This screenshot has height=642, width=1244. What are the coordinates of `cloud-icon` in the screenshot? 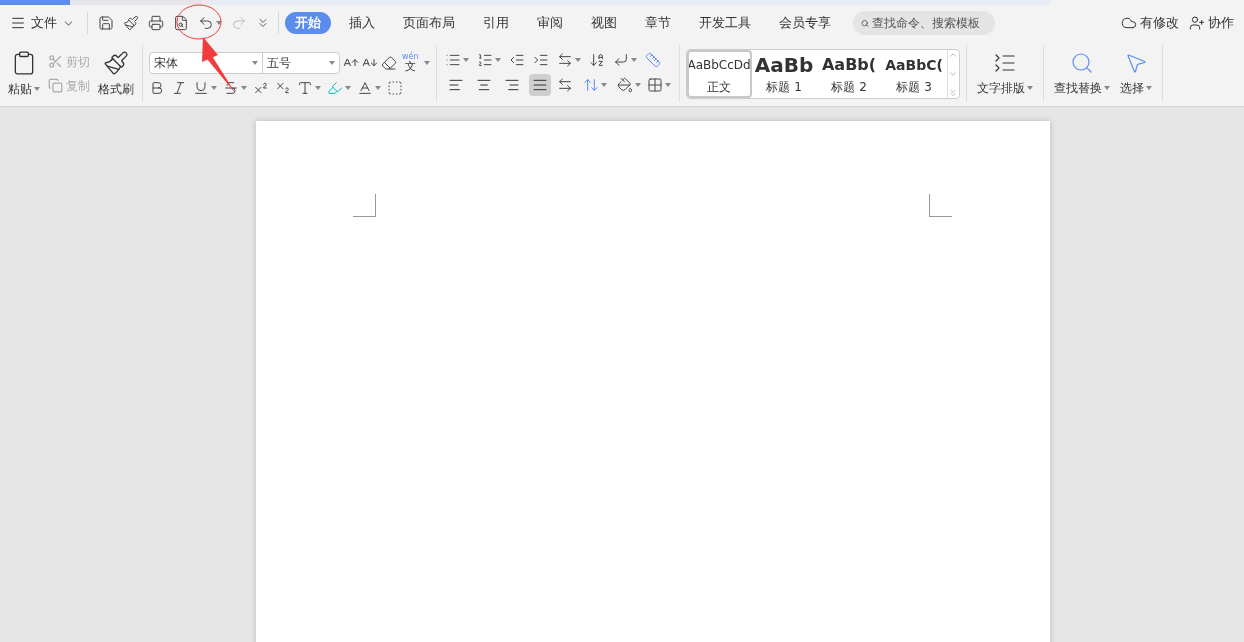 It's located at (1129, 23).